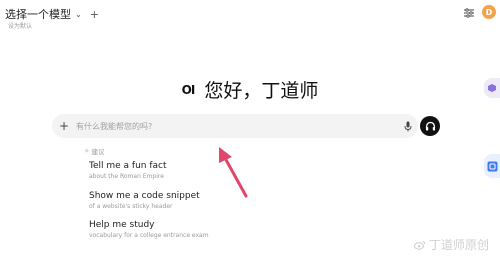  Describe the element at coordinates (128, 166) in the screenshot. I see `suggestion-title: Tell me a fun fact` at that location.